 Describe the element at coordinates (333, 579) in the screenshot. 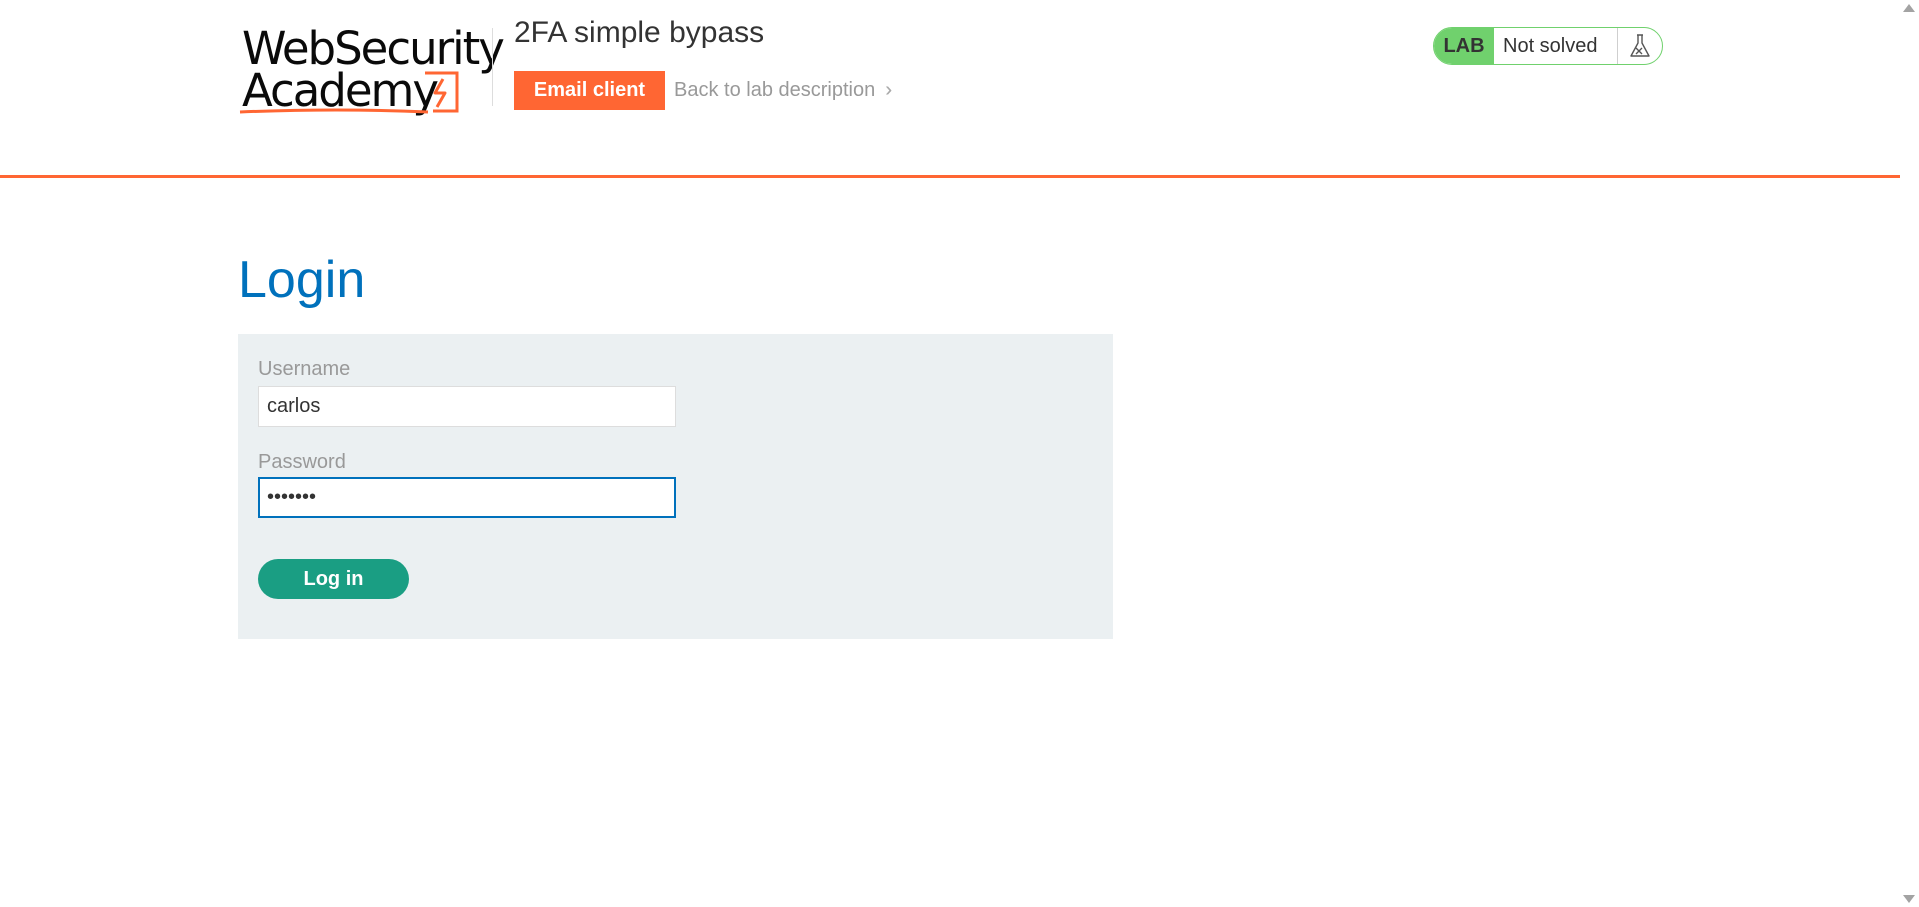

I see `login-button: Log in` at that location.